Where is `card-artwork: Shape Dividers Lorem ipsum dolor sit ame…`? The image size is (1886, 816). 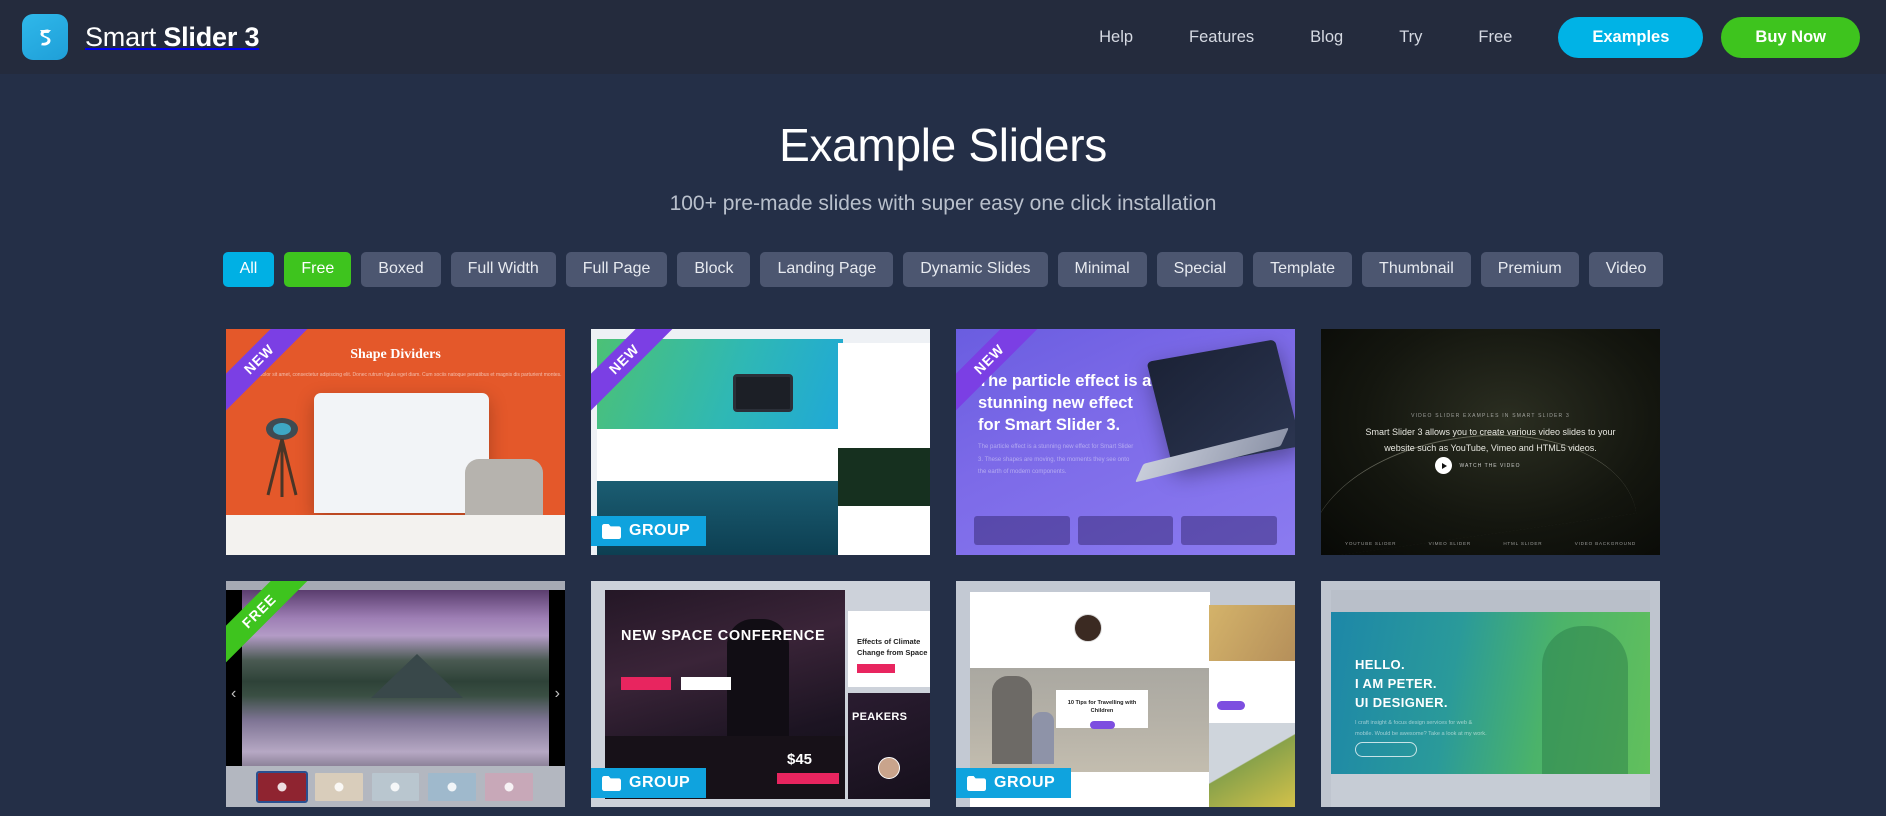 card-artwork: Shape Dividers Lorem ipsum dolor sit ame… is located at coordinates (395, 442).